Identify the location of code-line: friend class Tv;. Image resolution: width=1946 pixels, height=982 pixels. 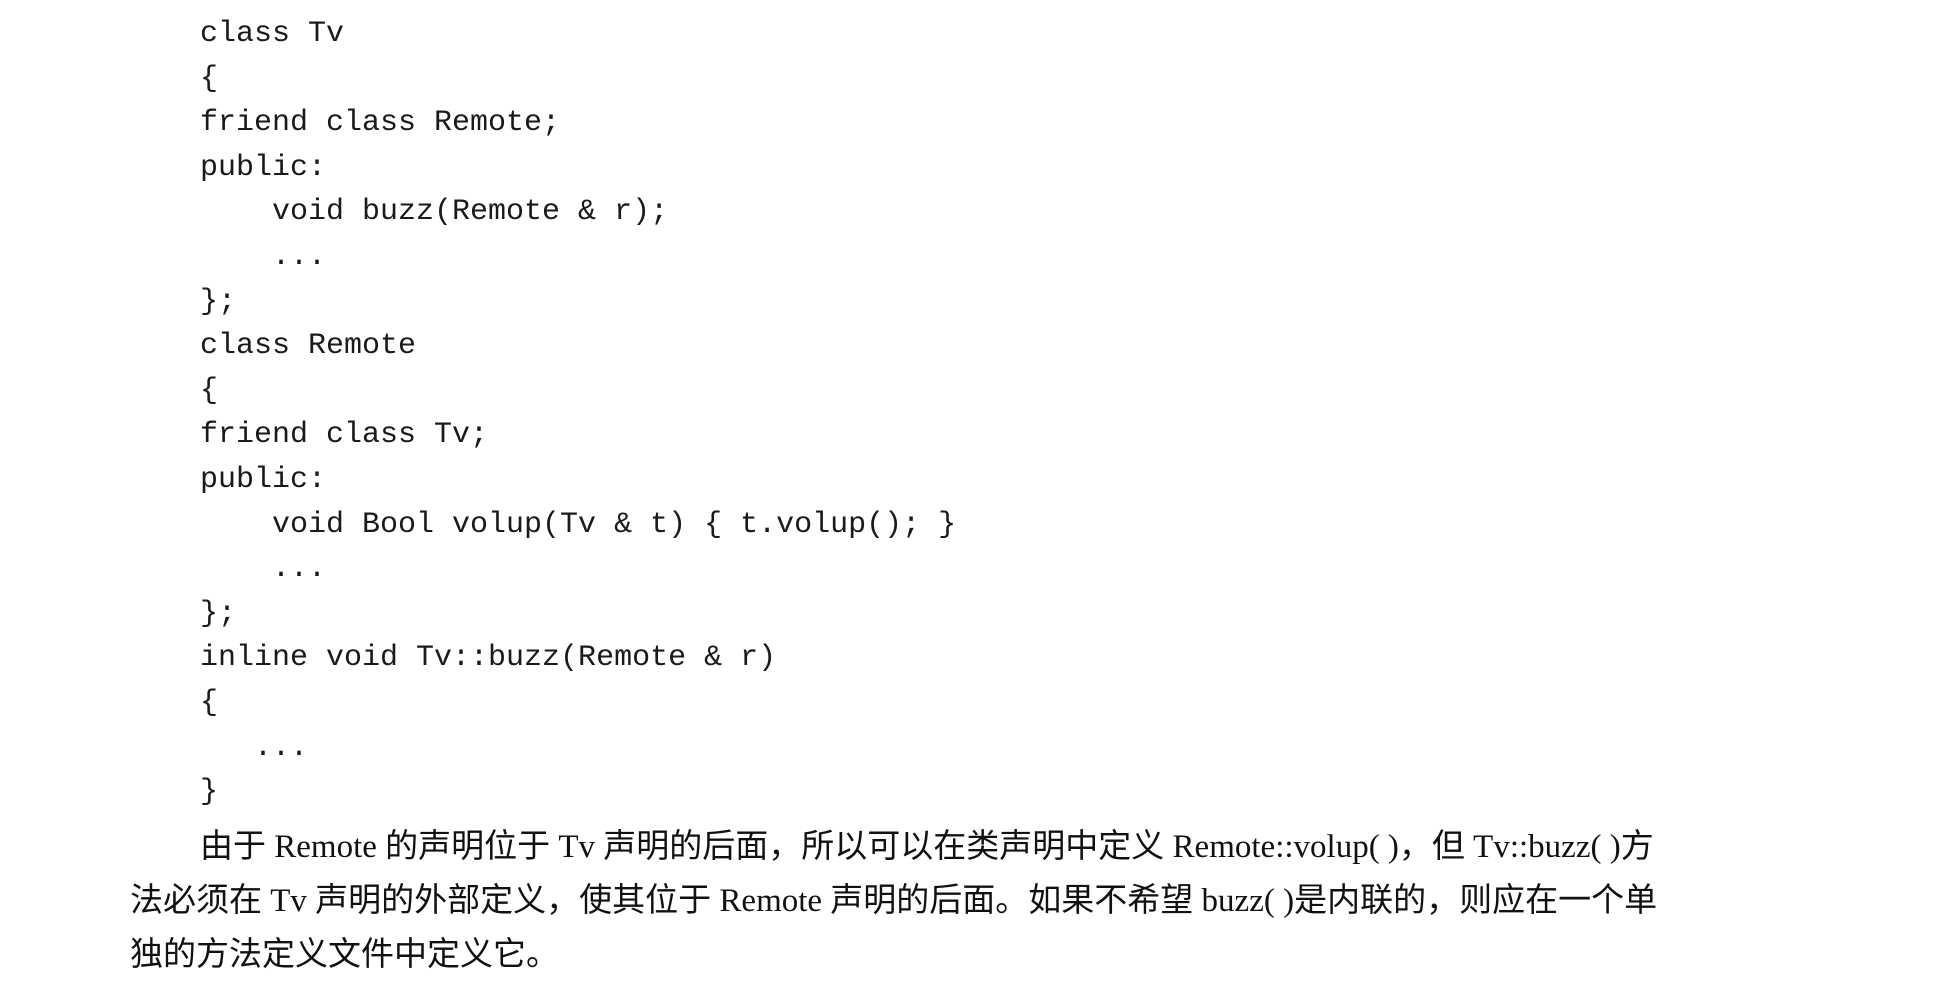
(344, 435).